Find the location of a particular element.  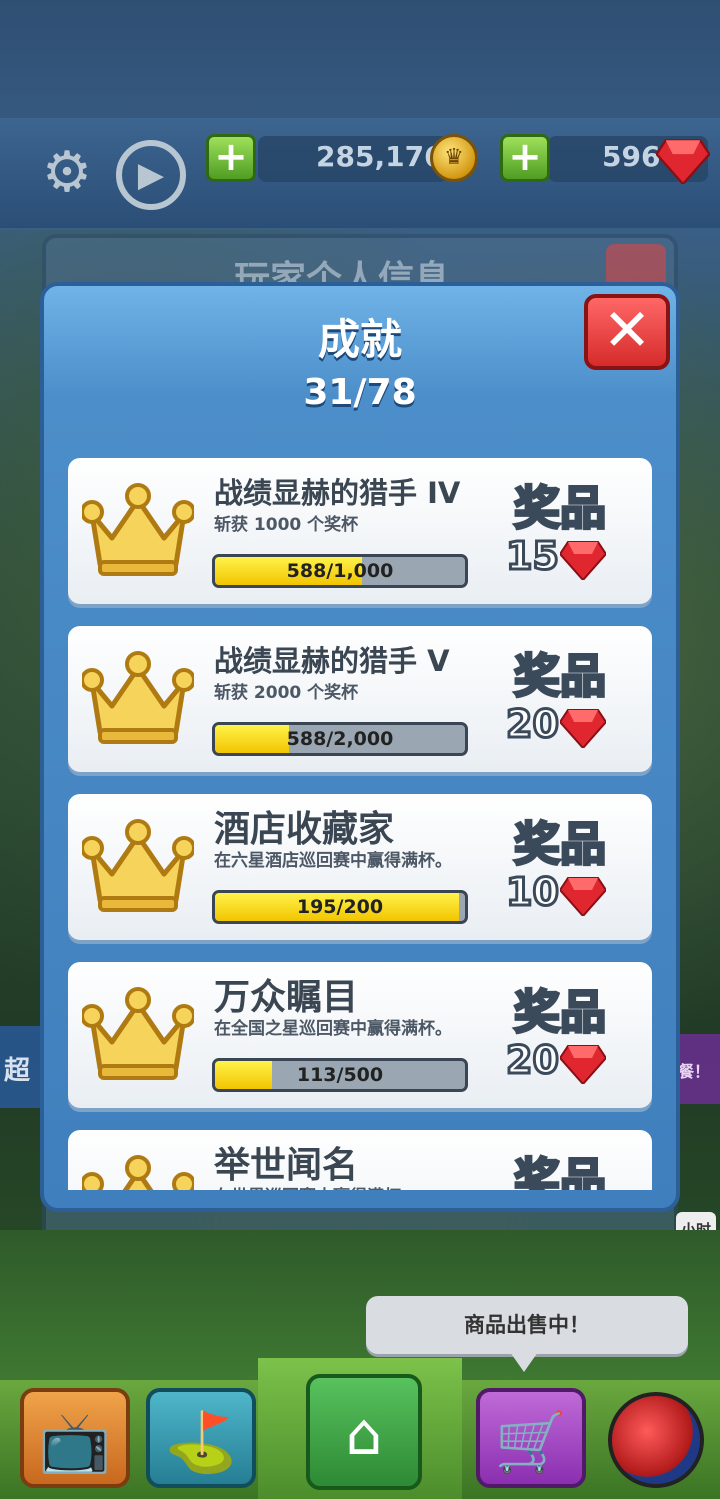

coin-balance: 285,176 is located at coordinates (380, 156).